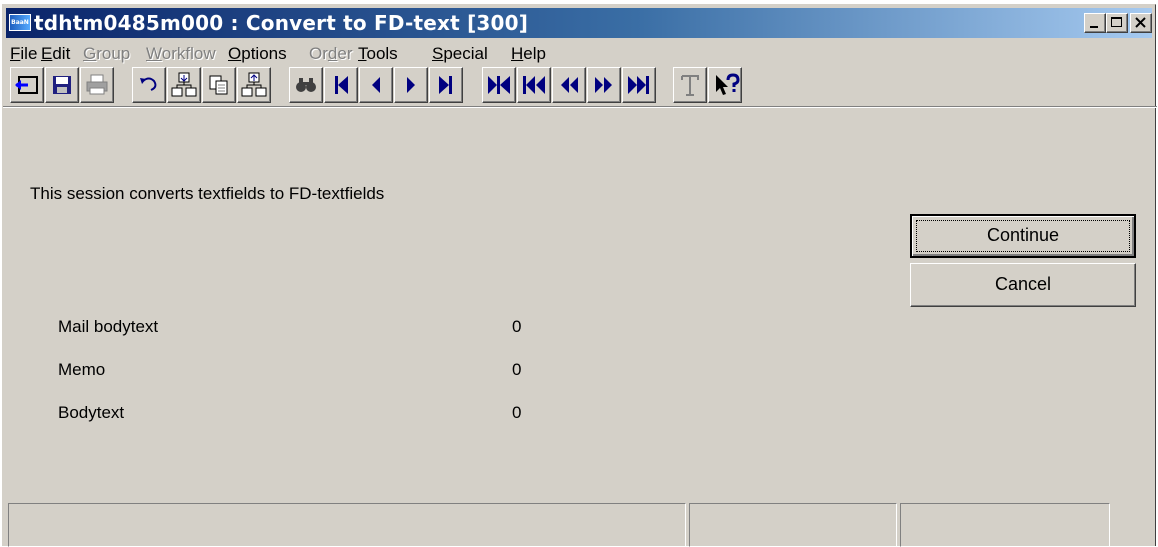 The height and width of the screenshot is (547, 1158). I want to click on context-help-button, so click(725, 85).